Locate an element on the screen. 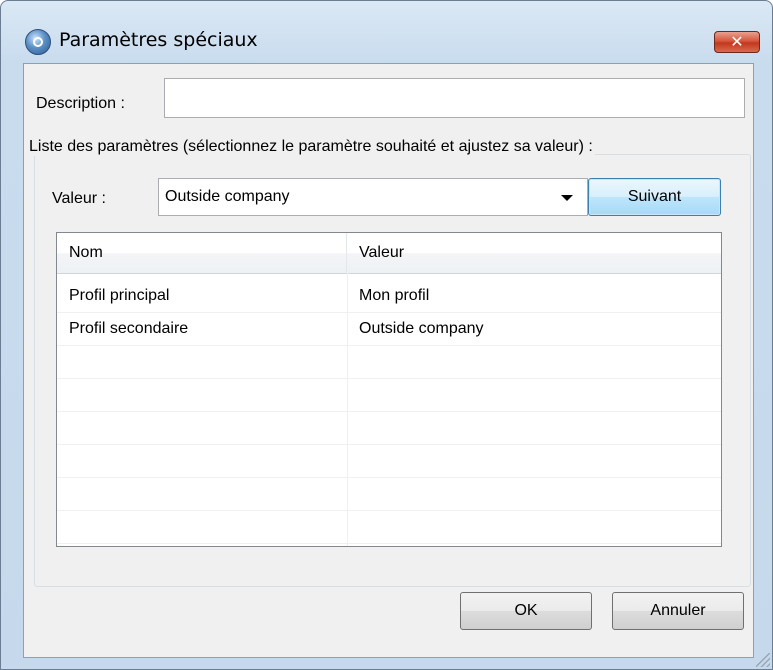 This screenshot has width=773, height=670. table-header: Nom Valeur is located at coordinates (389, 253).